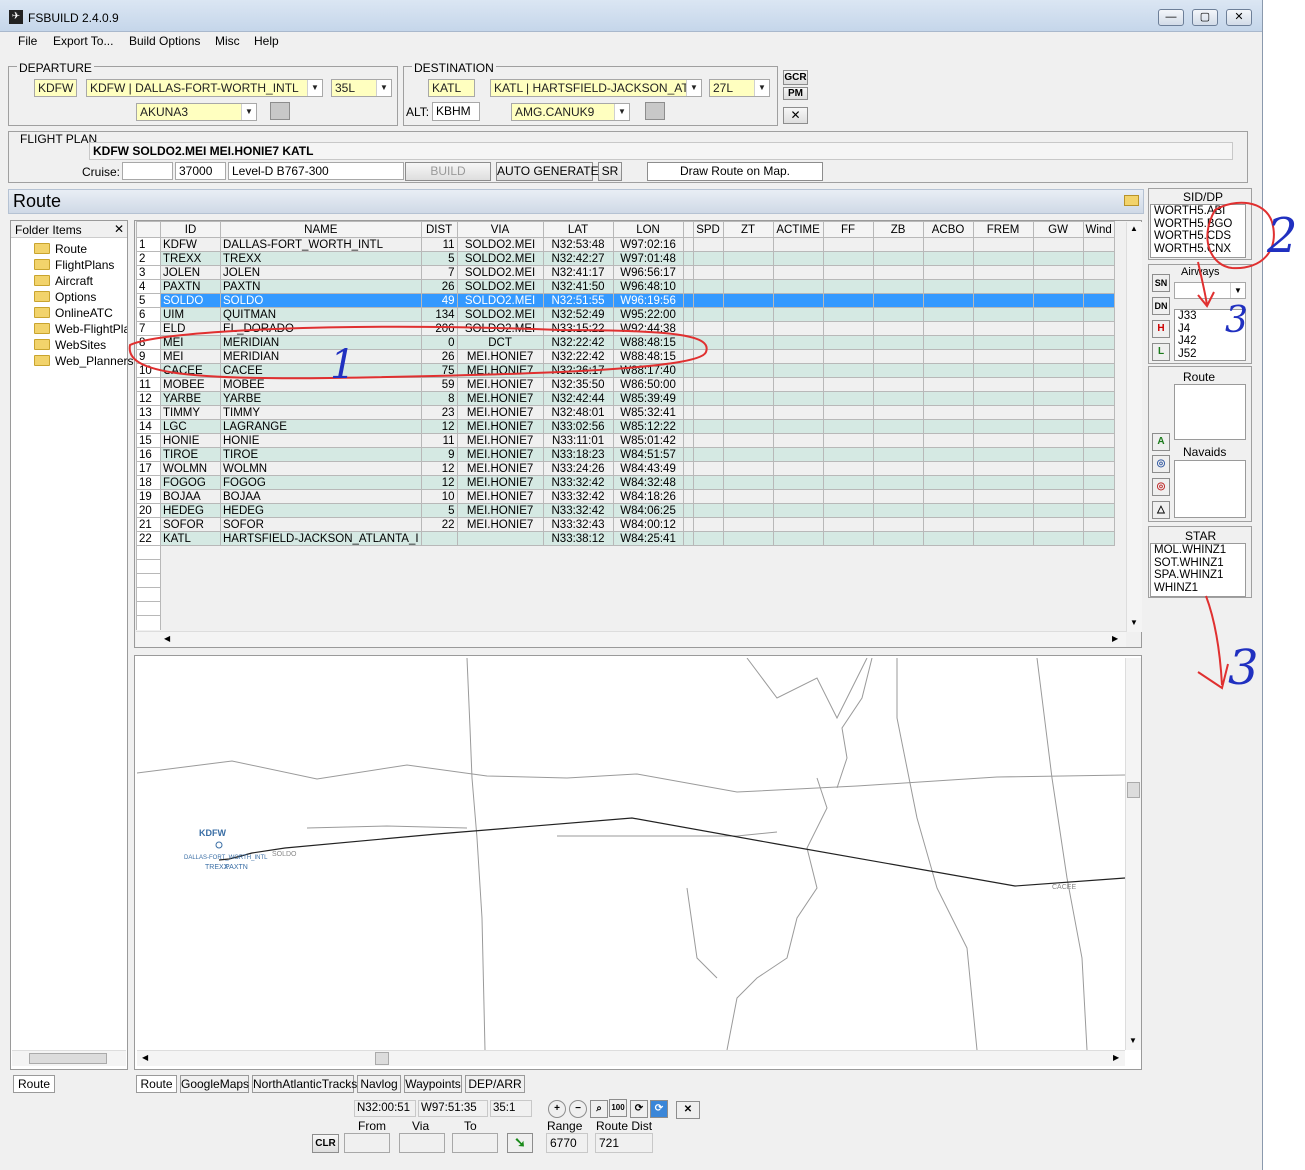 This screenshot has height=1170, width=1305. What do you see at coordinates (418, 352) in the screenshot?
I see `annotation-ellipse-red` at bounding box center [418, 352].